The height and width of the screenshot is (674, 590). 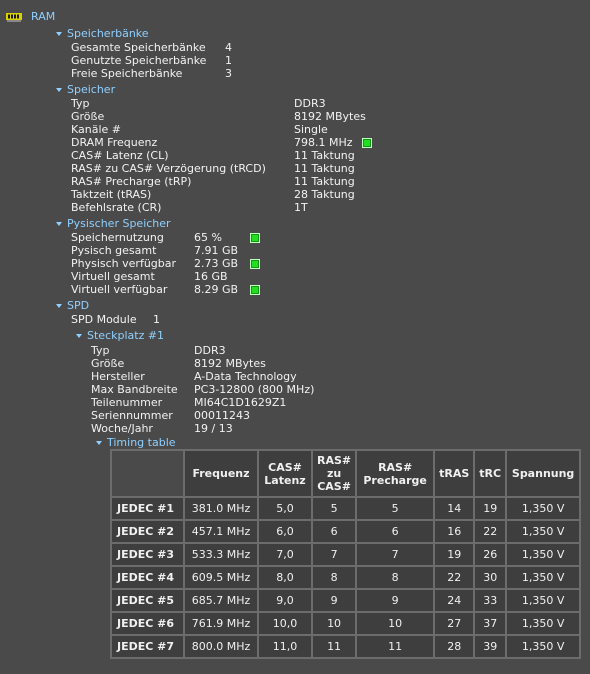 What do you see at coordinates (221, 646) in the screenshot?
I see `cell-frequenz: 800.0 MHz` at bounding box center [221, 646].